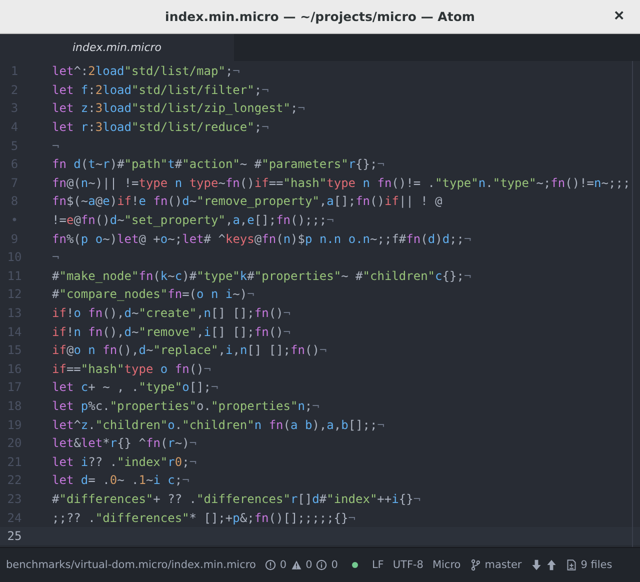 Image resolution: width=640 pixels, height=582 pixels. Describe the element at coordinates (283, 565) in the screenshot. I see `error-count: 0` at that location.